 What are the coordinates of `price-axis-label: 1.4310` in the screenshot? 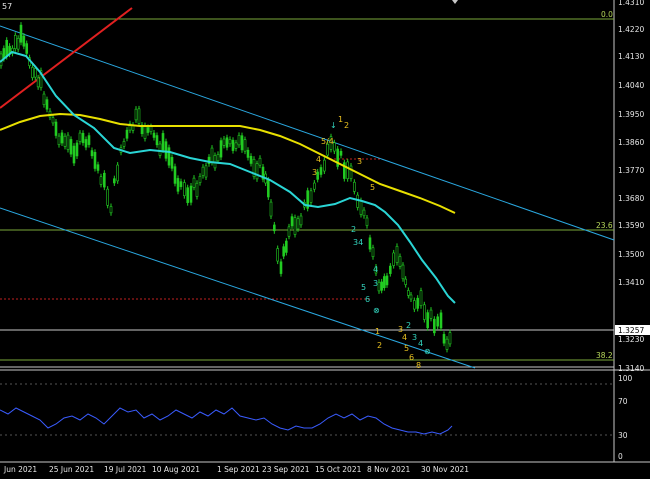 It's located at (631, 3).